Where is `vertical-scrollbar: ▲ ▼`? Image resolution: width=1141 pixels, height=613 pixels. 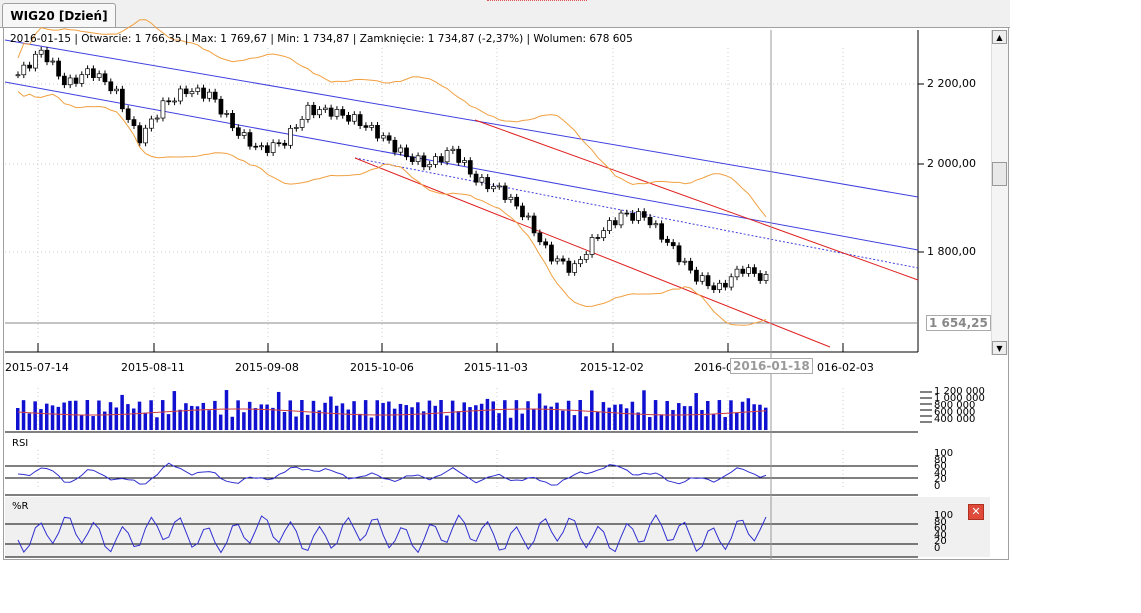
vertical-scrollbar: ▲ ▼ is located at coordinates (999, 192).